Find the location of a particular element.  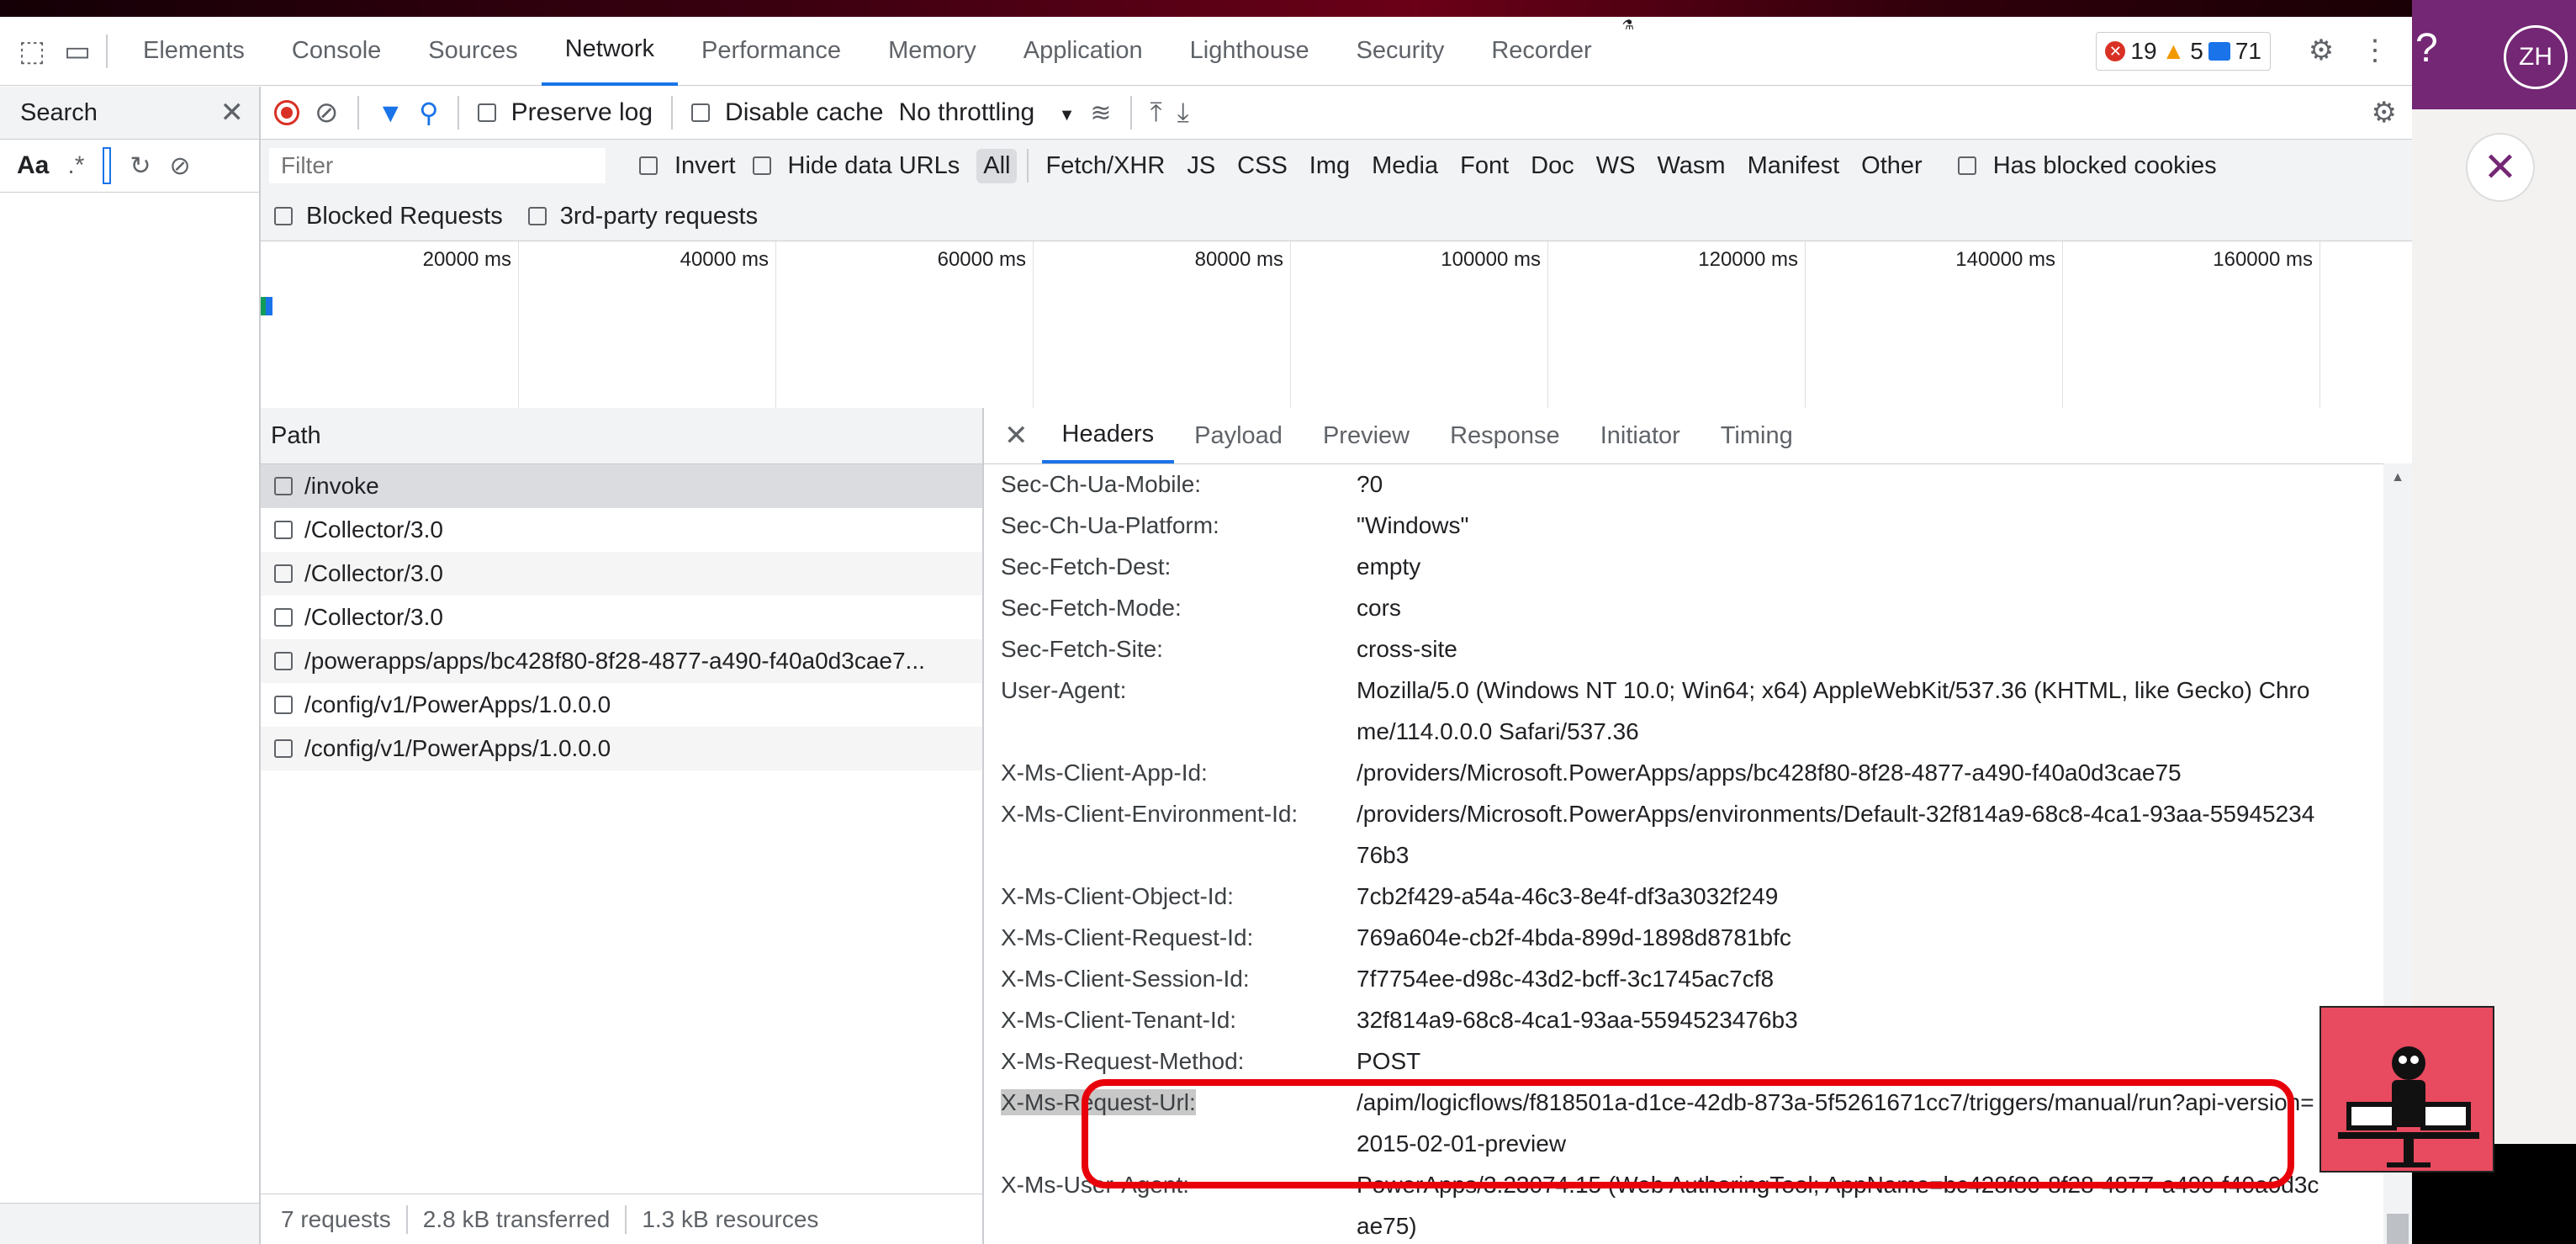

header-name: Sec-Fetch-Mode: is located at coordinates (1170, 607).